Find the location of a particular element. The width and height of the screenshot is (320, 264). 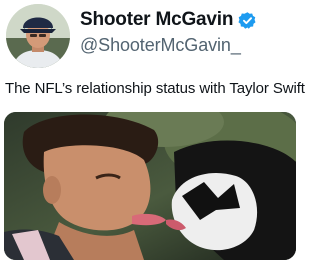

verified-badge-icon is located at coordinates (247, 20).